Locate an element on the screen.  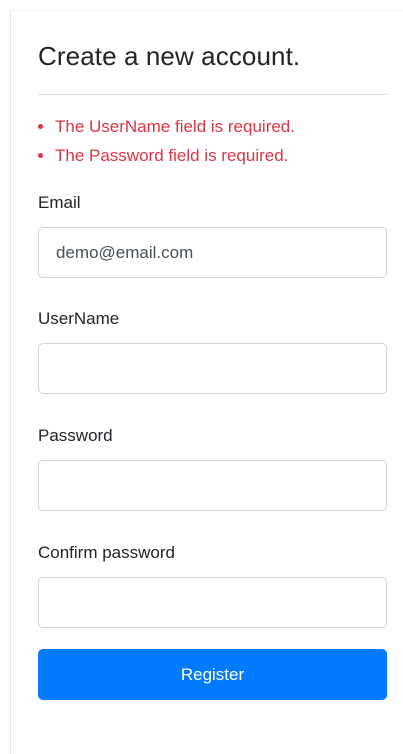
confirm-password-input is located at coordinates (212, 602).